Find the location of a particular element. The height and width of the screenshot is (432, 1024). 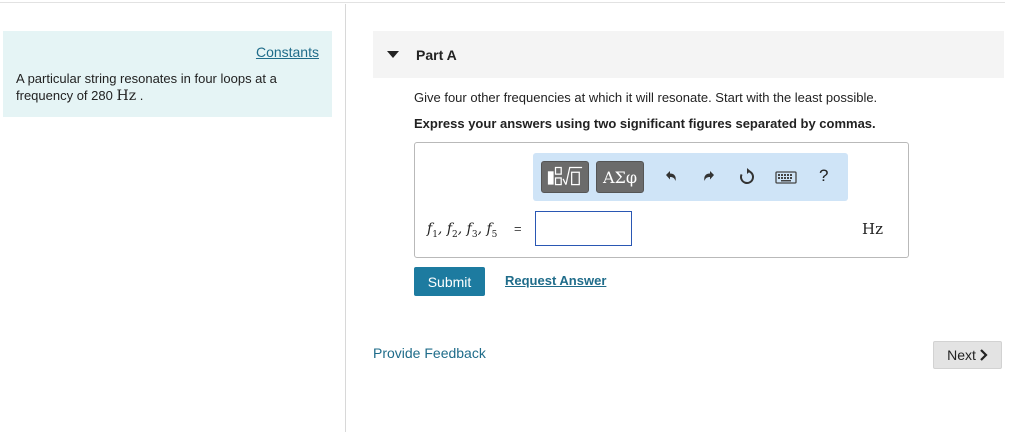

answer-box: ΑΣφ ? f1, f2, f3, f5 = Hz is located at coordinates (661, 200).